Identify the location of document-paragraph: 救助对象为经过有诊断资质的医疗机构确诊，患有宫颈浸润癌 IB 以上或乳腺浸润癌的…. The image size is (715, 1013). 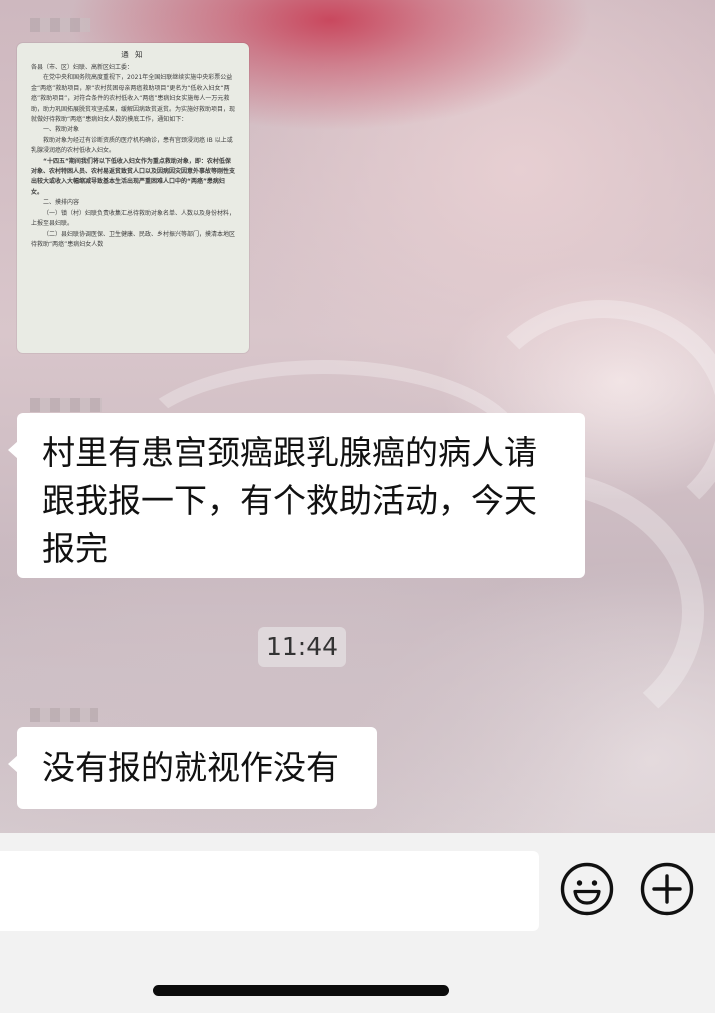
(132, 145).